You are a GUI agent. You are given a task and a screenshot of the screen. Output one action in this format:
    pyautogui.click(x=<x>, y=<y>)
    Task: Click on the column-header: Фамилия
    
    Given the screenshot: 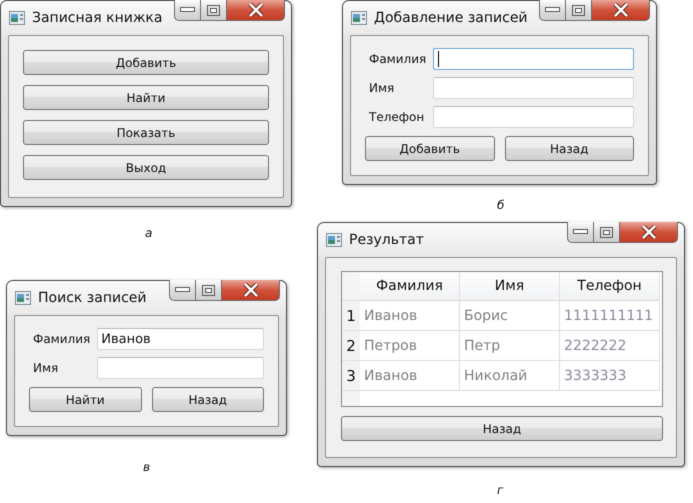 What is the action you would take?
    pyautogui.click(x=410, y=286)
    